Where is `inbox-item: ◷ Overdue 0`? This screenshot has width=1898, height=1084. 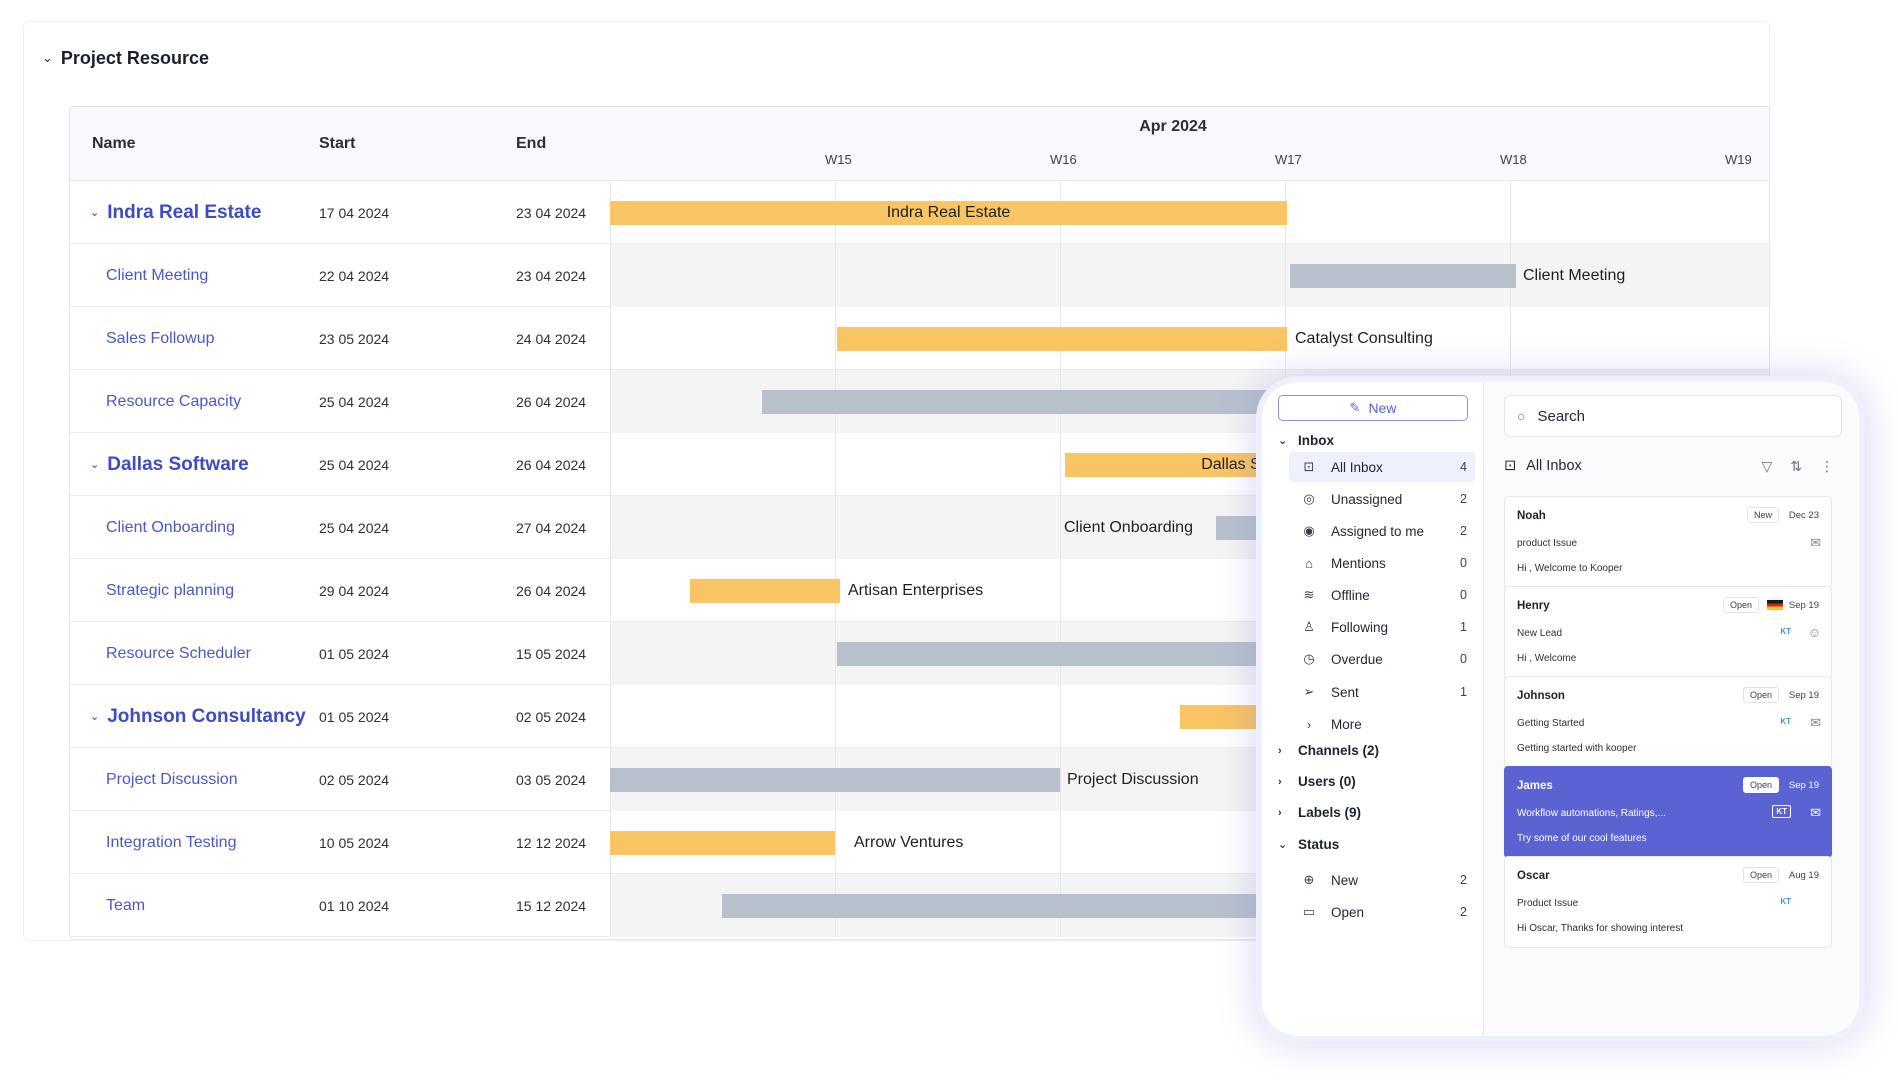
inbox-item: ◷ Overdue 0 is located at coordinates (1382, 659).